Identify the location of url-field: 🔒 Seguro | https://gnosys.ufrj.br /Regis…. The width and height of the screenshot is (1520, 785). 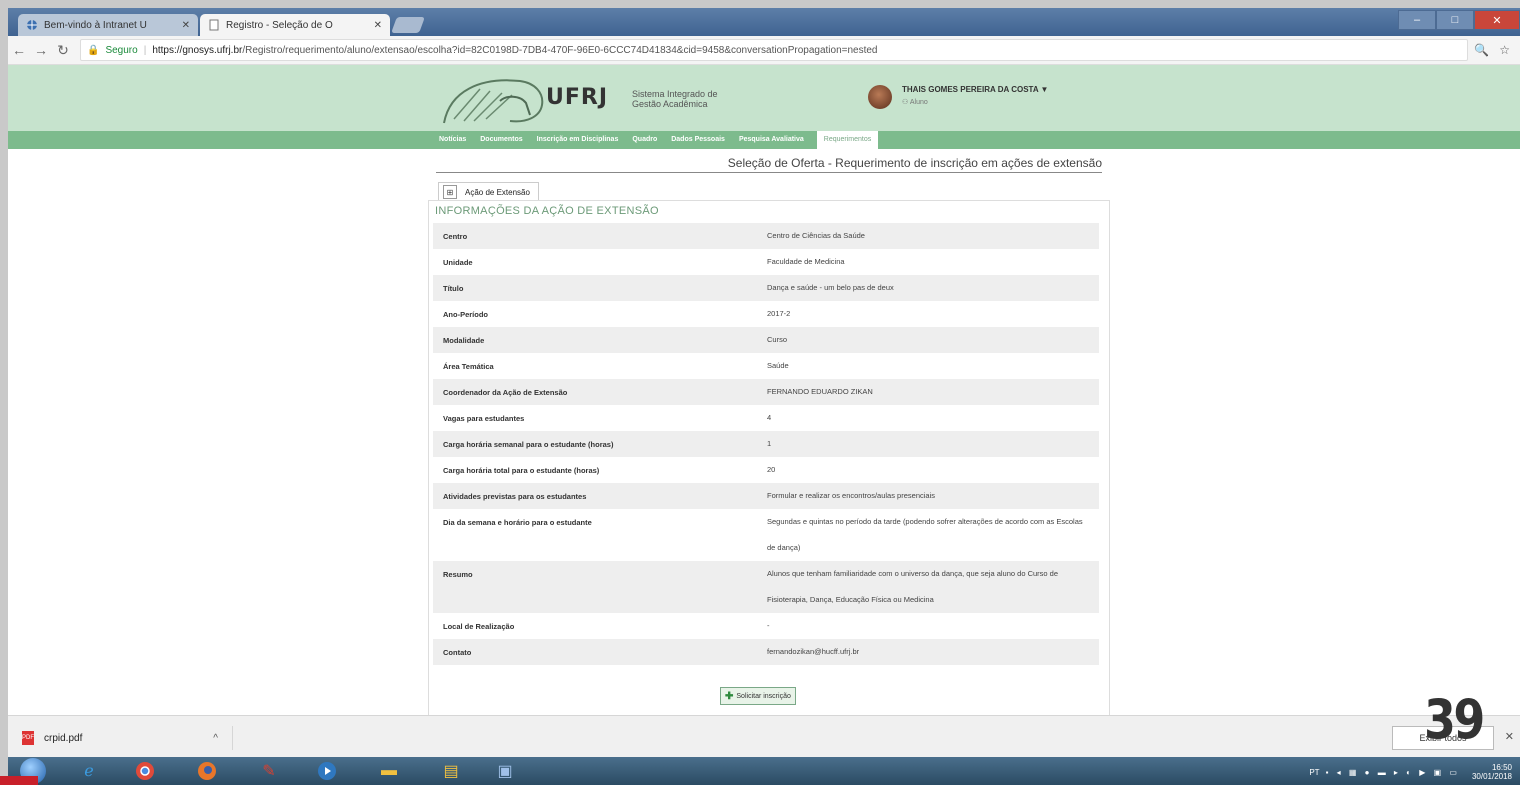
(774, 50).